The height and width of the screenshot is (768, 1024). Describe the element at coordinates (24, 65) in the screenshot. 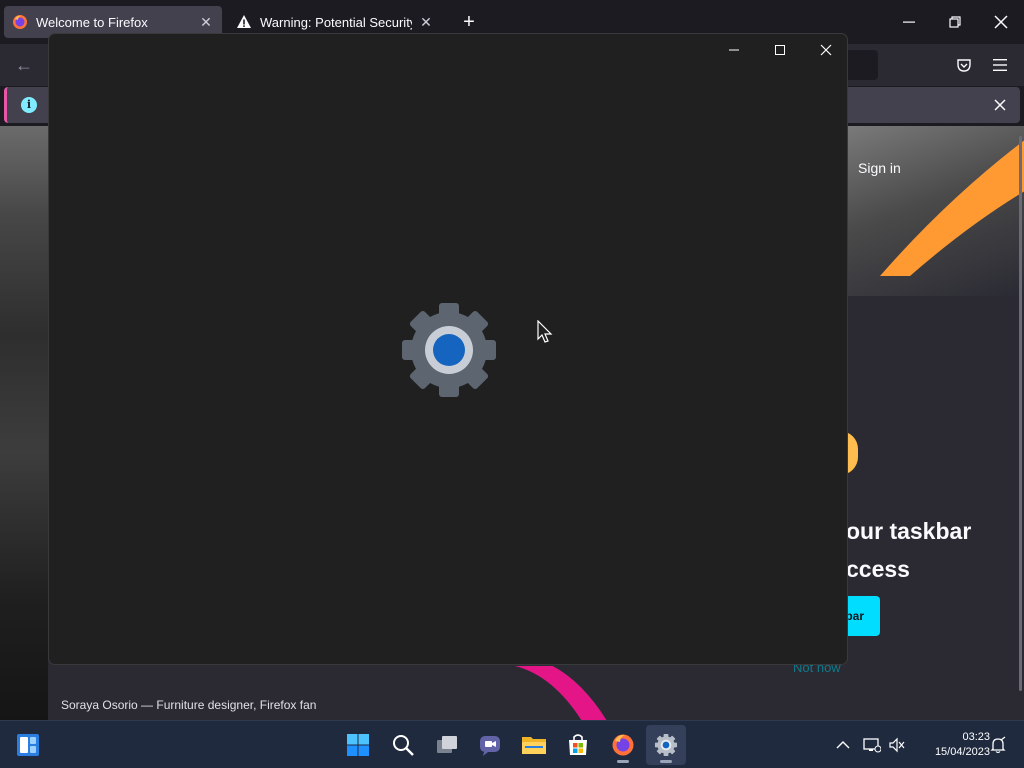

I see `back-button: ←` at that location.